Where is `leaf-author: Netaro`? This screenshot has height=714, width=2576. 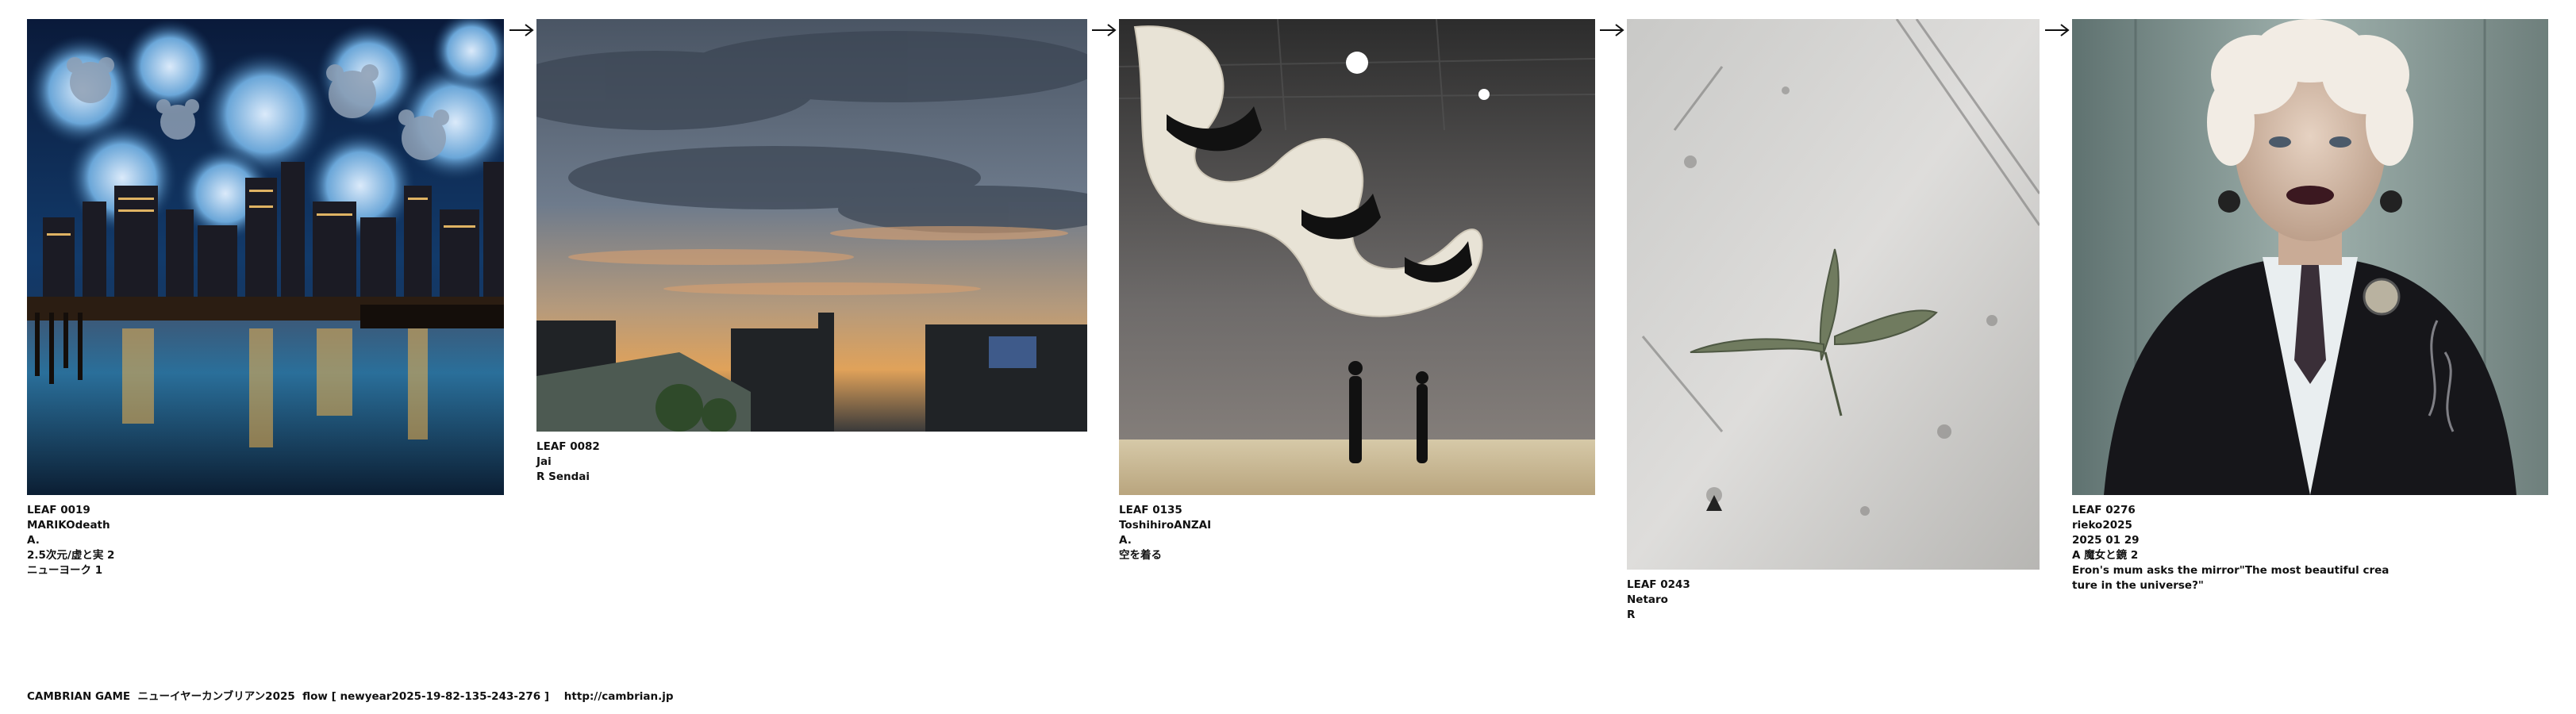
leaf-author: Netaro is located at coordinates (1834, 600).